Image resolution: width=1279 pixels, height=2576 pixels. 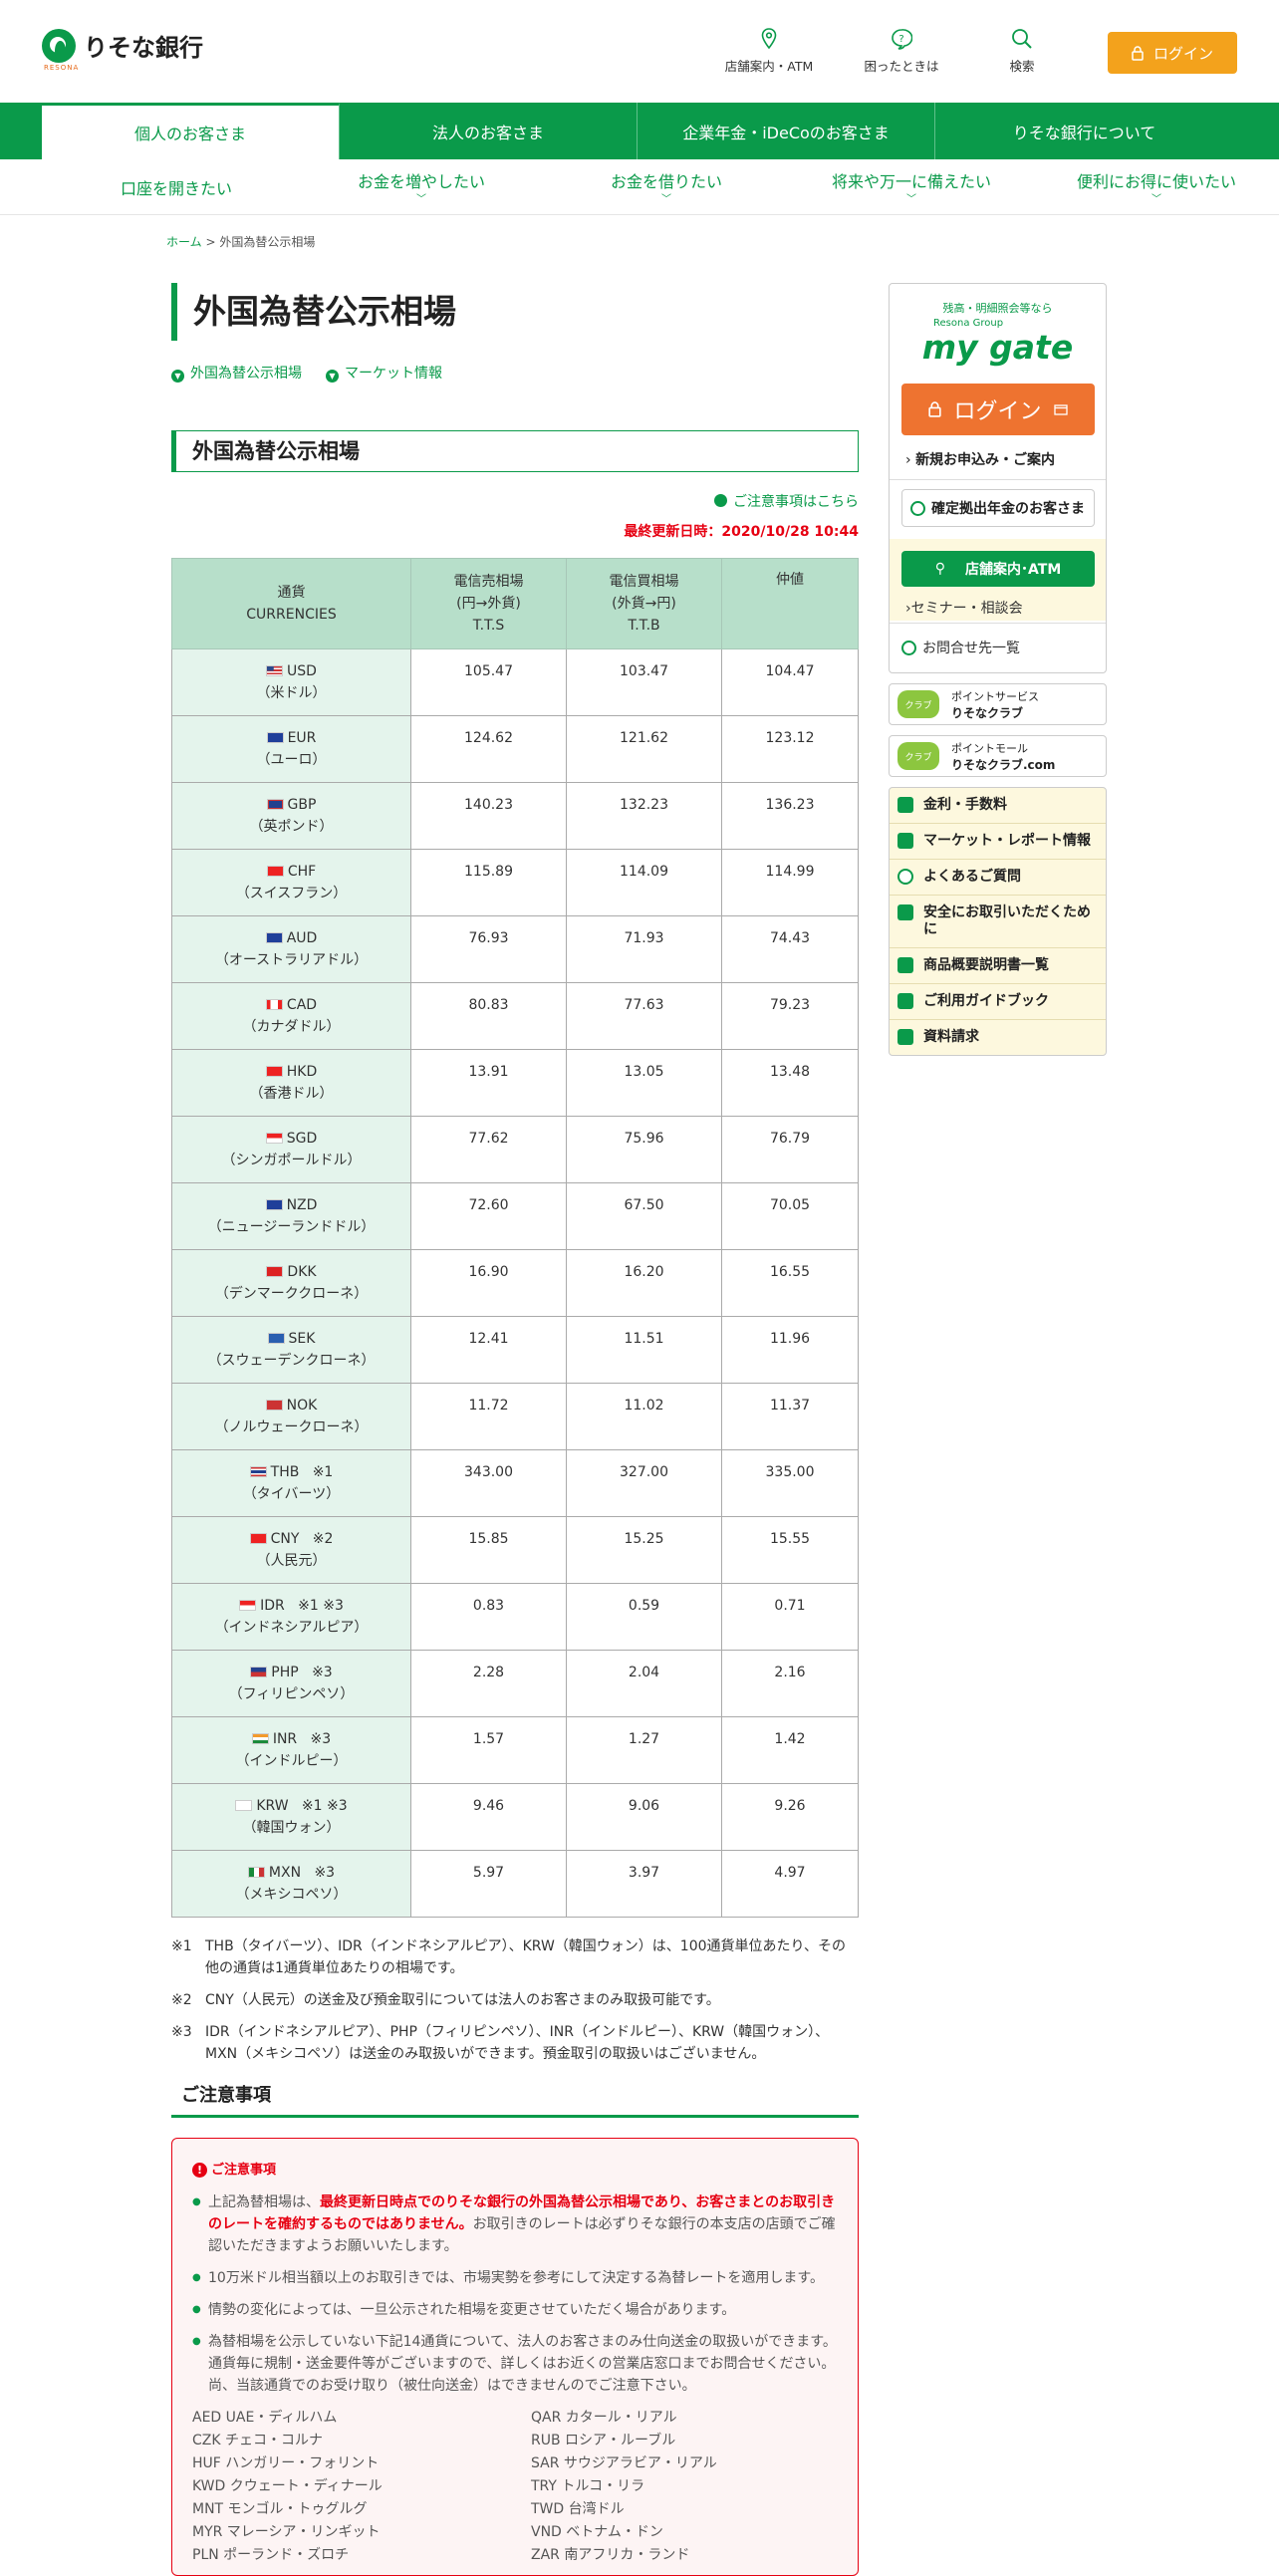 What do you see at coordinates (291, 1149) in the screenshot?
I see `currency-cell: SGD （シンガポールドル）` at bounding box center [291, 1149].